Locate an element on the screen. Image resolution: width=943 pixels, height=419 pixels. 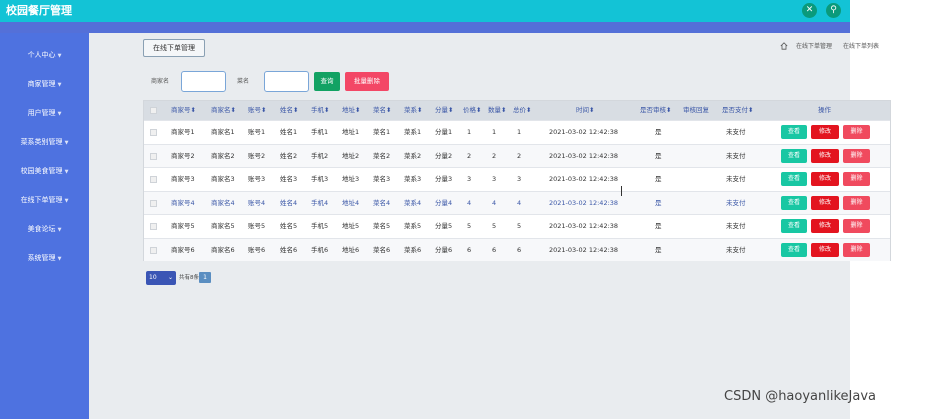
dish-name-label: 菜名 is located at coordinates (243, 81).